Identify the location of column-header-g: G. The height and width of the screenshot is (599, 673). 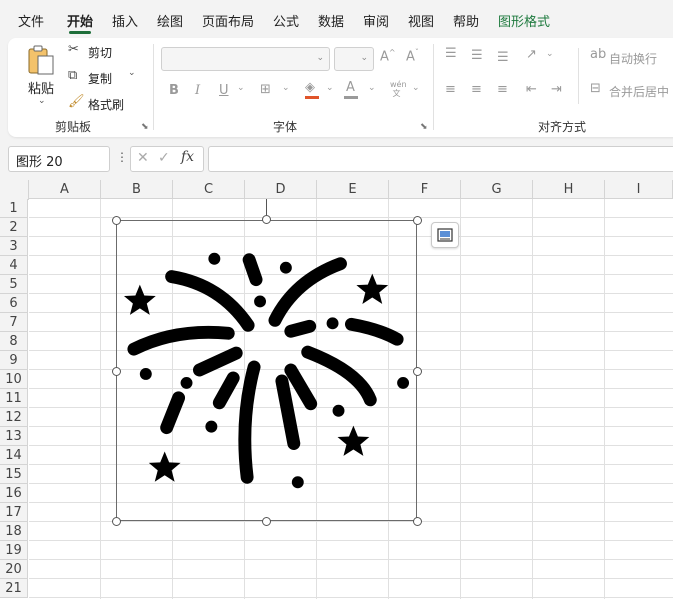
(497, 189).